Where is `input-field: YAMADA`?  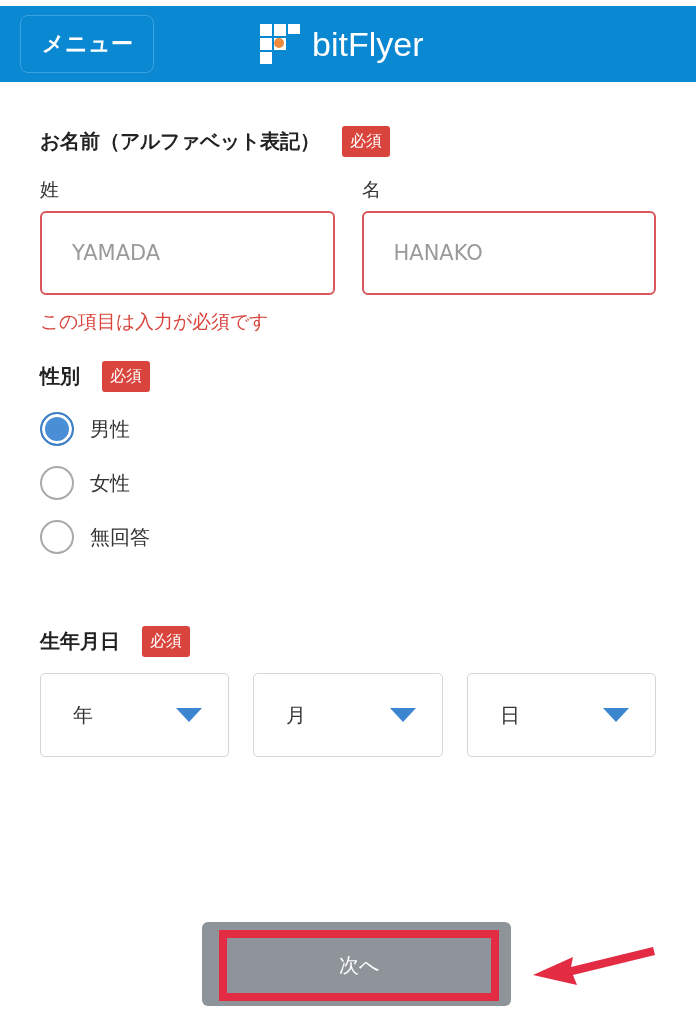
input-field: YAMADA is located at coordinates (187, 253).